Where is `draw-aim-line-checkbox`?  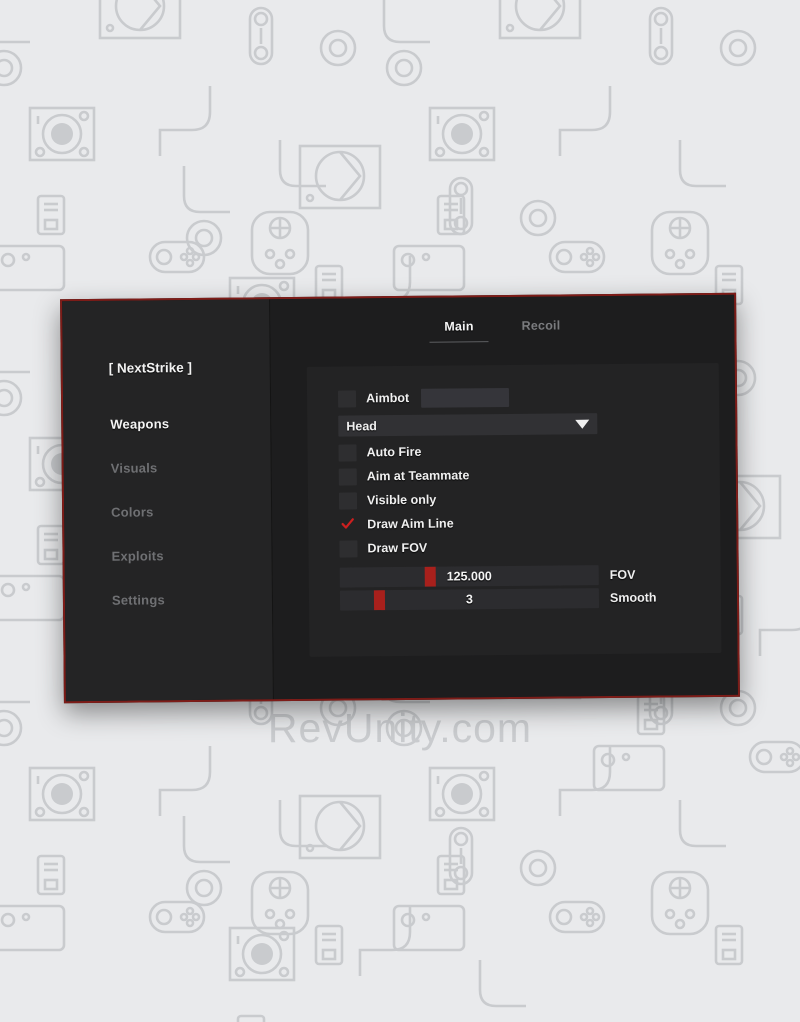 draw-aim-line-checkbox is located at coordinates (348, 524).